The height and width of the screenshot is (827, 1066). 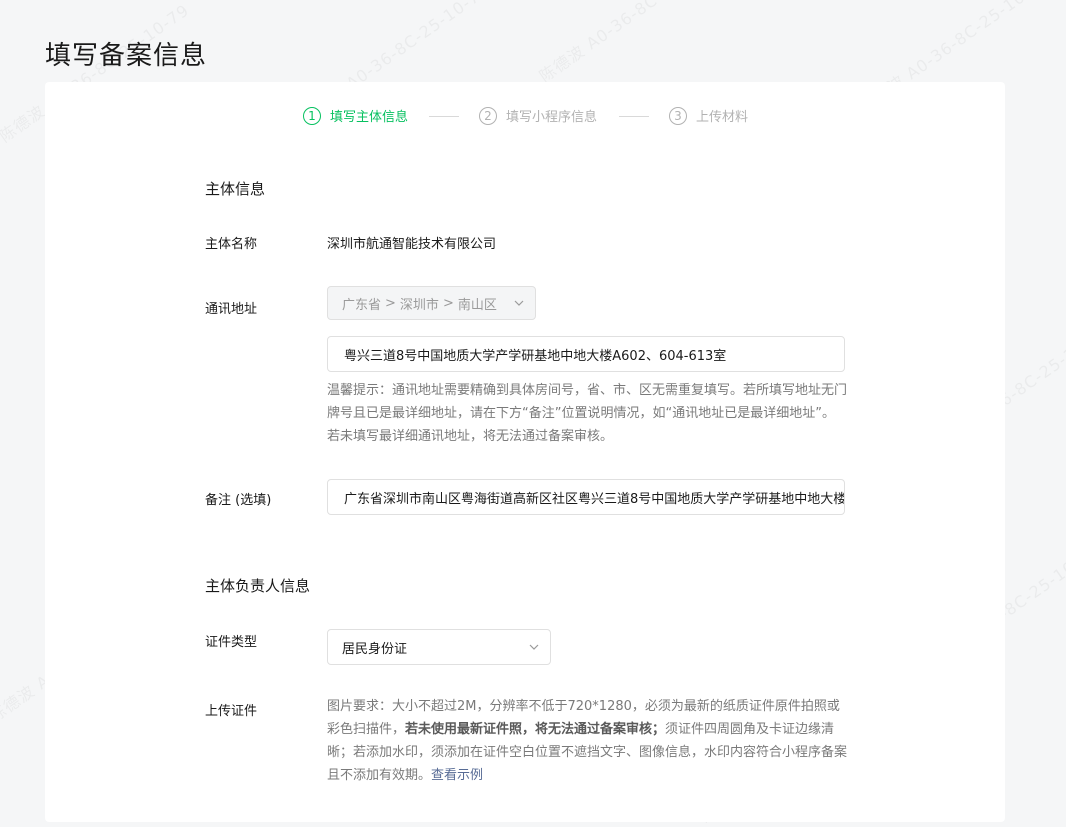 What do you see at coordinates (231, 244) in the screenshot?
I see `subject-name-label: 主体名称` at bounding box center [231, 244].